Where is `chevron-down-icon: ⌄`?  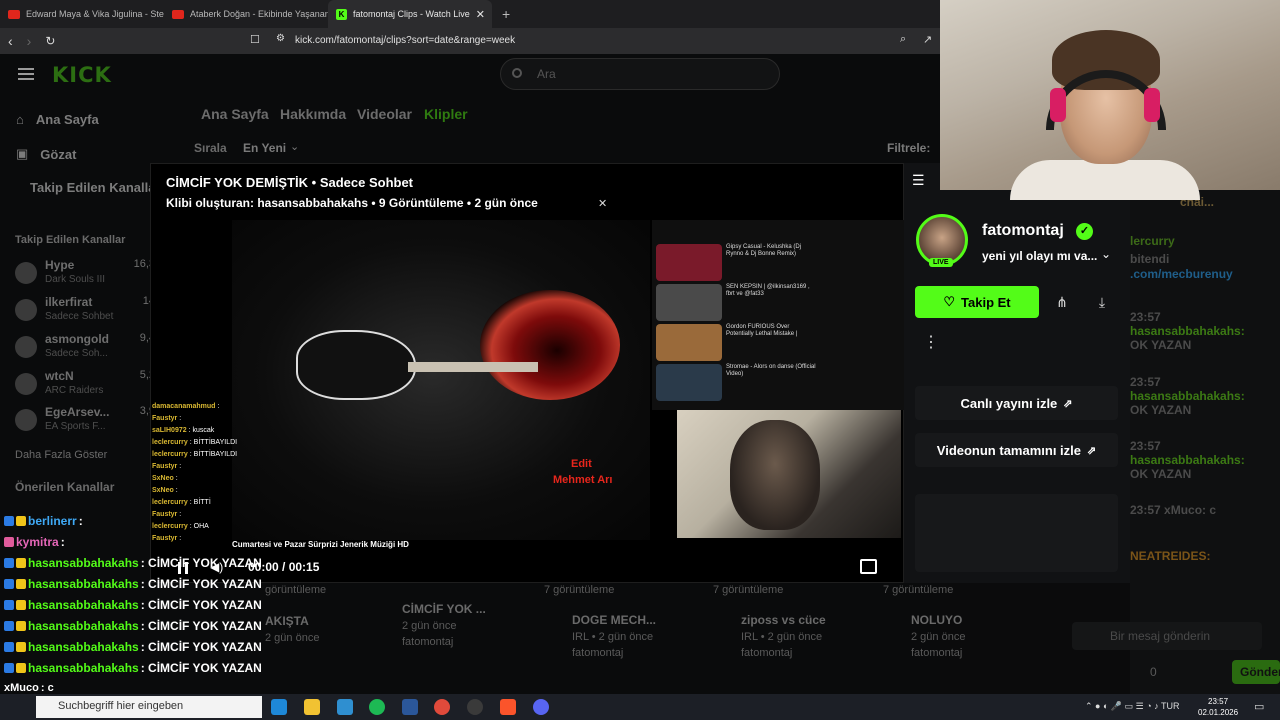
chevron-down-icon: ⌄ is located at coordinates (1106, 254).